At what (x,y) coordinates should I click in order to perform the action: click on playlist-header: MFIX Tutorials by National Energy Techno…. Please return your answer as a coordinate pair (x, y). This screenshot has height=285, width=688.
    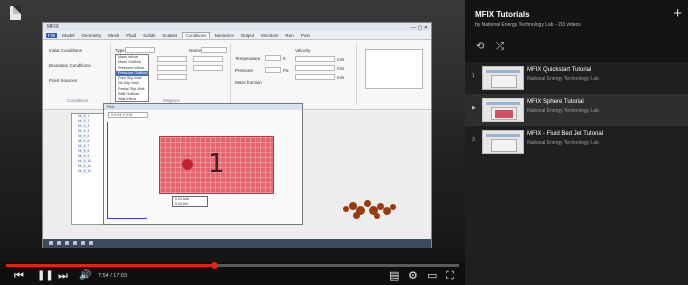
    Looking at the image, I should click on (576, 31).